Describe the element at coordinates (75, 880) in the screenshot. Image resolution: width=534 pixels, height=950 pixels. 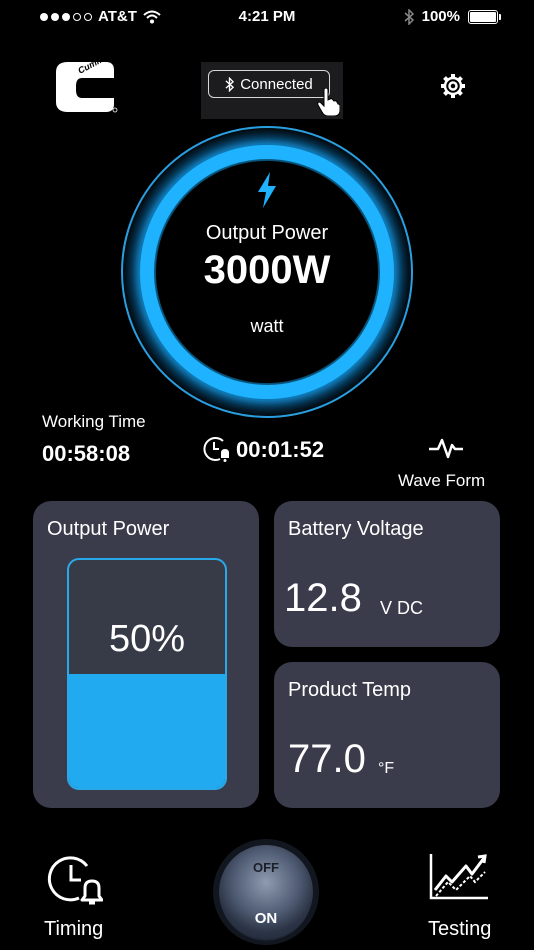
I see `timing-icon` at that location.